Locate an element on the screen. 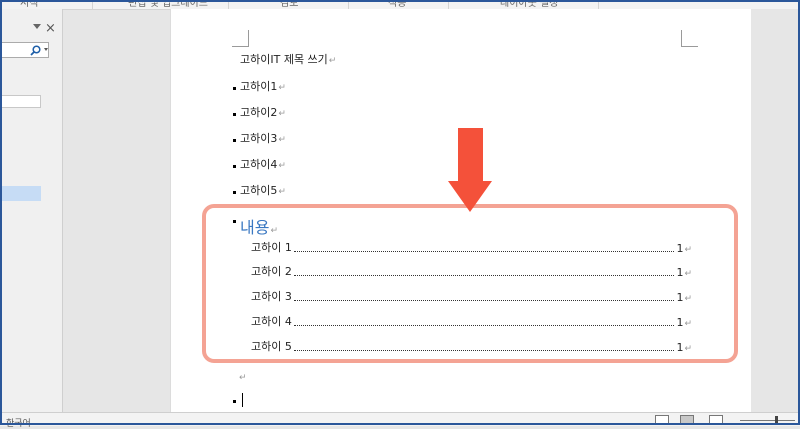 This screenshot has width=800, height=429. search-options-icon is located at coordinates (46, 49).